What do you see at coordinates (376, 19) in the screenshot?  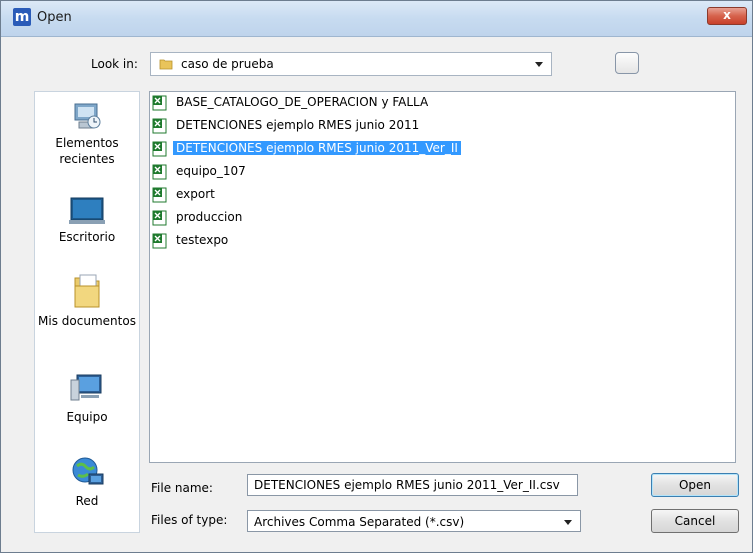 I see `title-bar: m Open x` at bounding box center [376, 19].